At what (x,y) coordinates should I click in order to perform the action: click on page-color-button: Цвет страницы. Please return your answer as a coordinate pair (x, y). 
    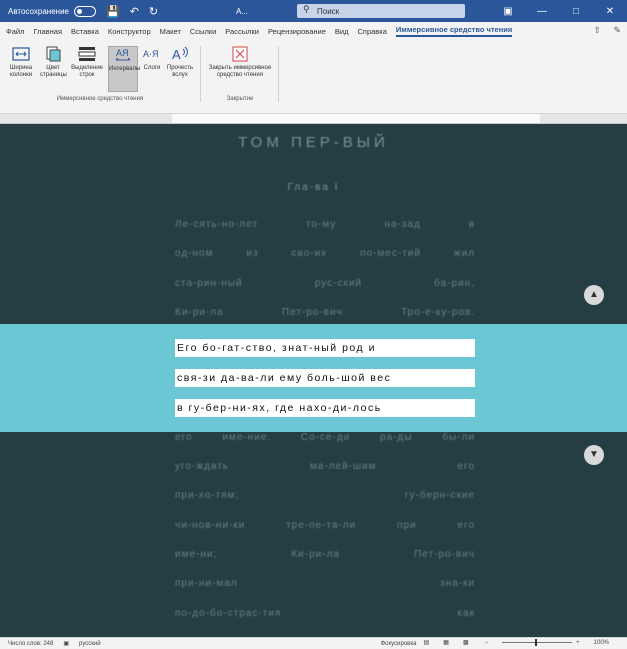
    Looking at the image, I should click on (53, 62).